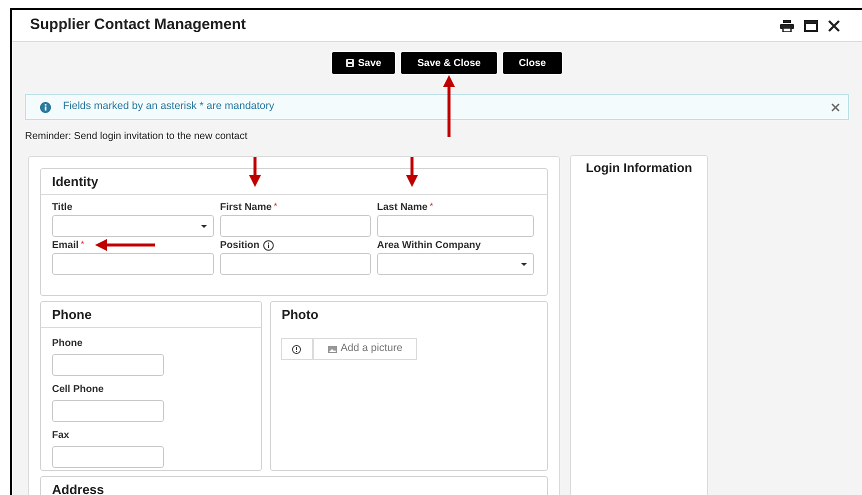 The width and height of the screenshot is (862, 495). What do you see at coordinates (449, 63) in the screenshot?
I see `toolbar-button: Save & Close` at bounding box center [449, 63].